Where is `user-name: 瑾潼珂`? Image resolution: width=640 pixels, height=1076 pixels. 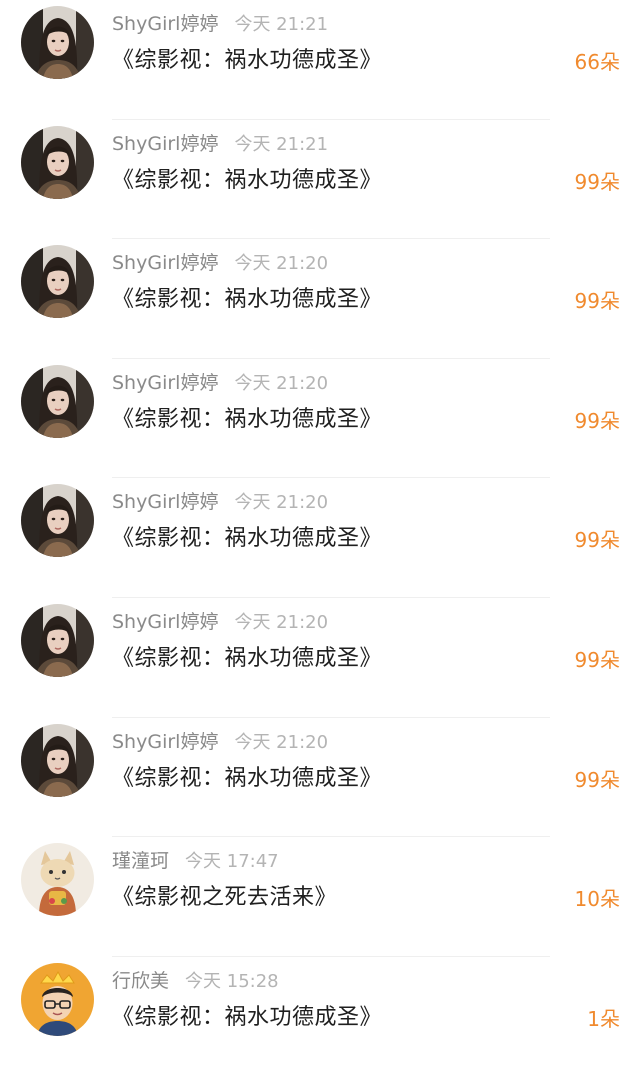 user-name: 瑾潼珂 is located at coordinates (140, 861).